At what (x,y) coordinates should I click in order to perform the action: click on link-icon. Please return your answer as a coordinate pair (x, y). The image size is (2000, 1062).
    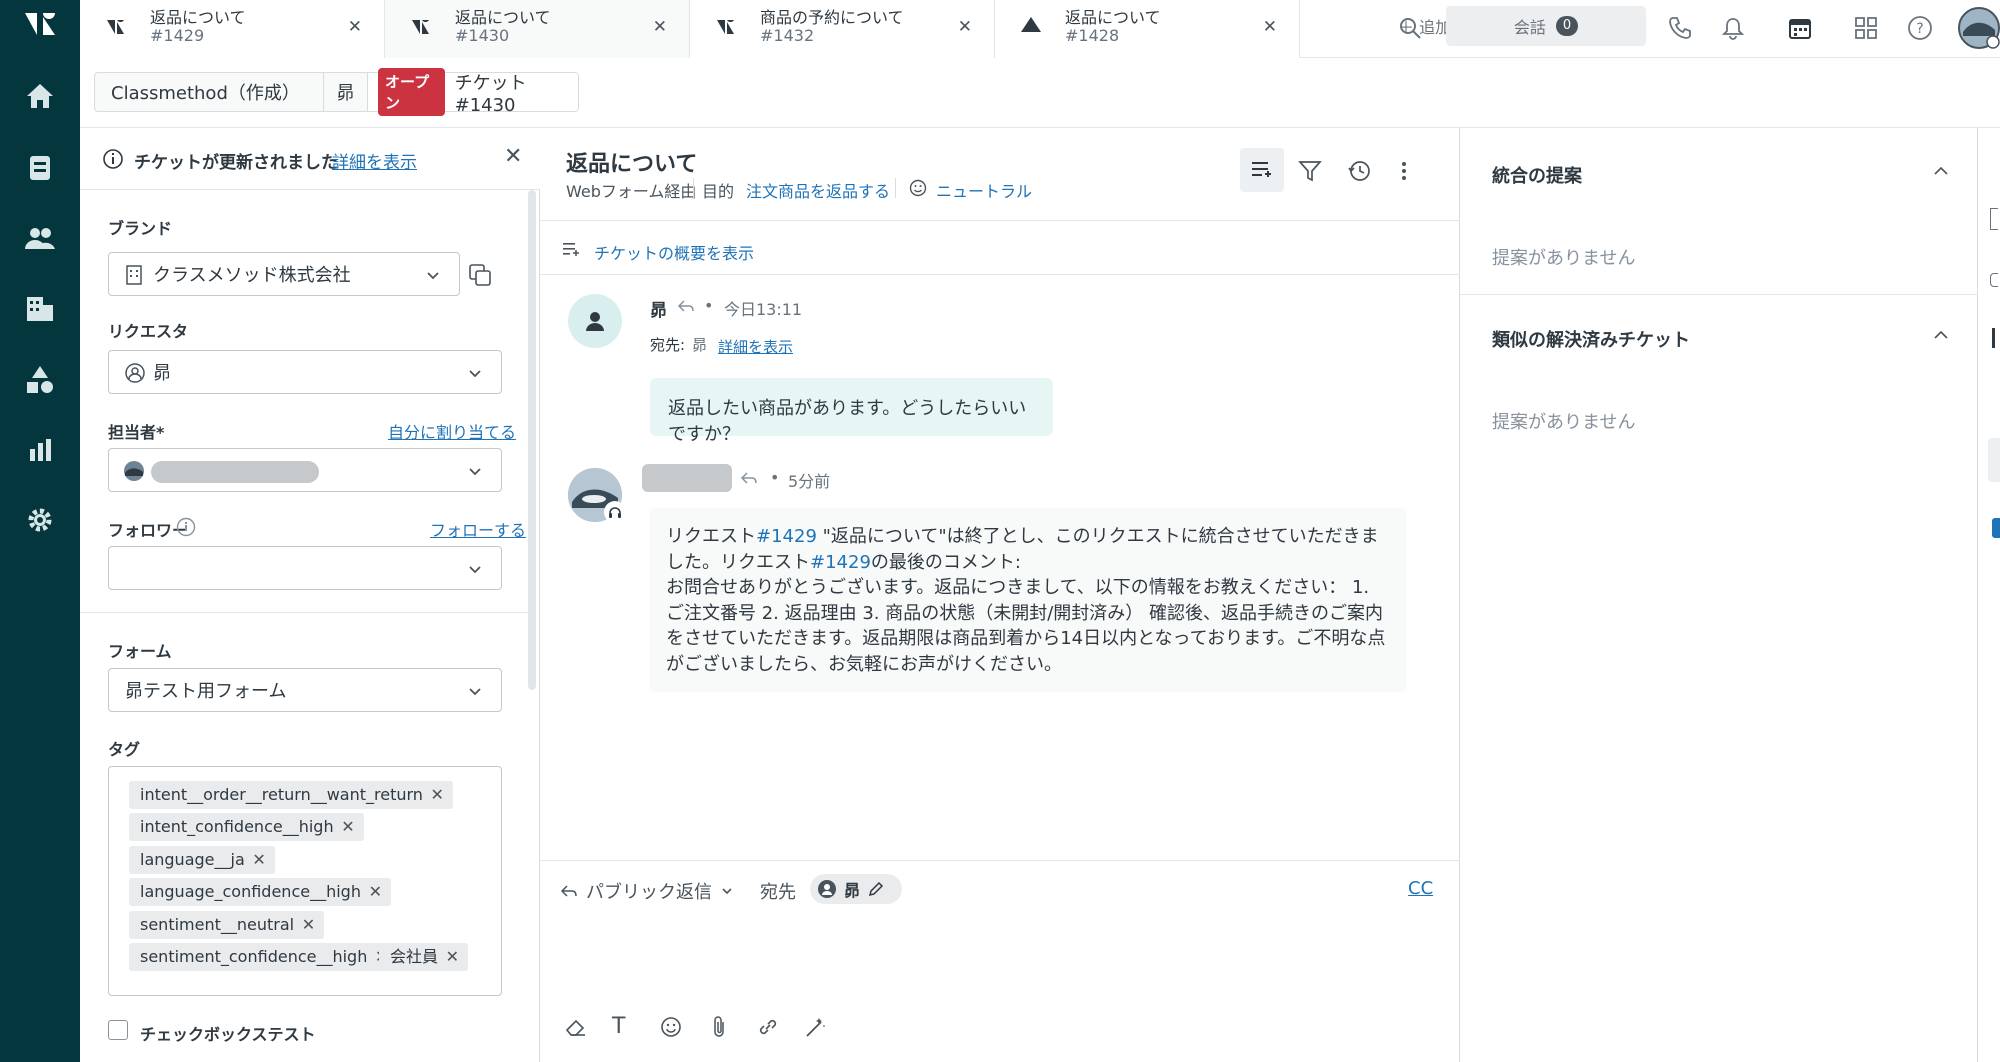
    Looking at the image, I should click on (768, 1027).